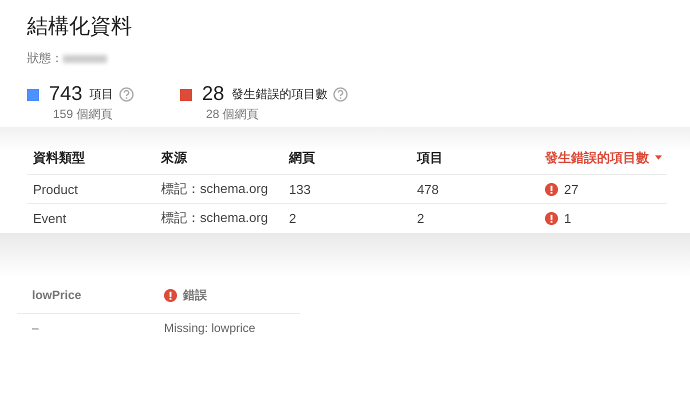 This screenshot has height=401, width=690. Describe the element at coordinates (279, 94) in the screenshot. I see `summary-label: 發生錯誤的項目數` at that location.